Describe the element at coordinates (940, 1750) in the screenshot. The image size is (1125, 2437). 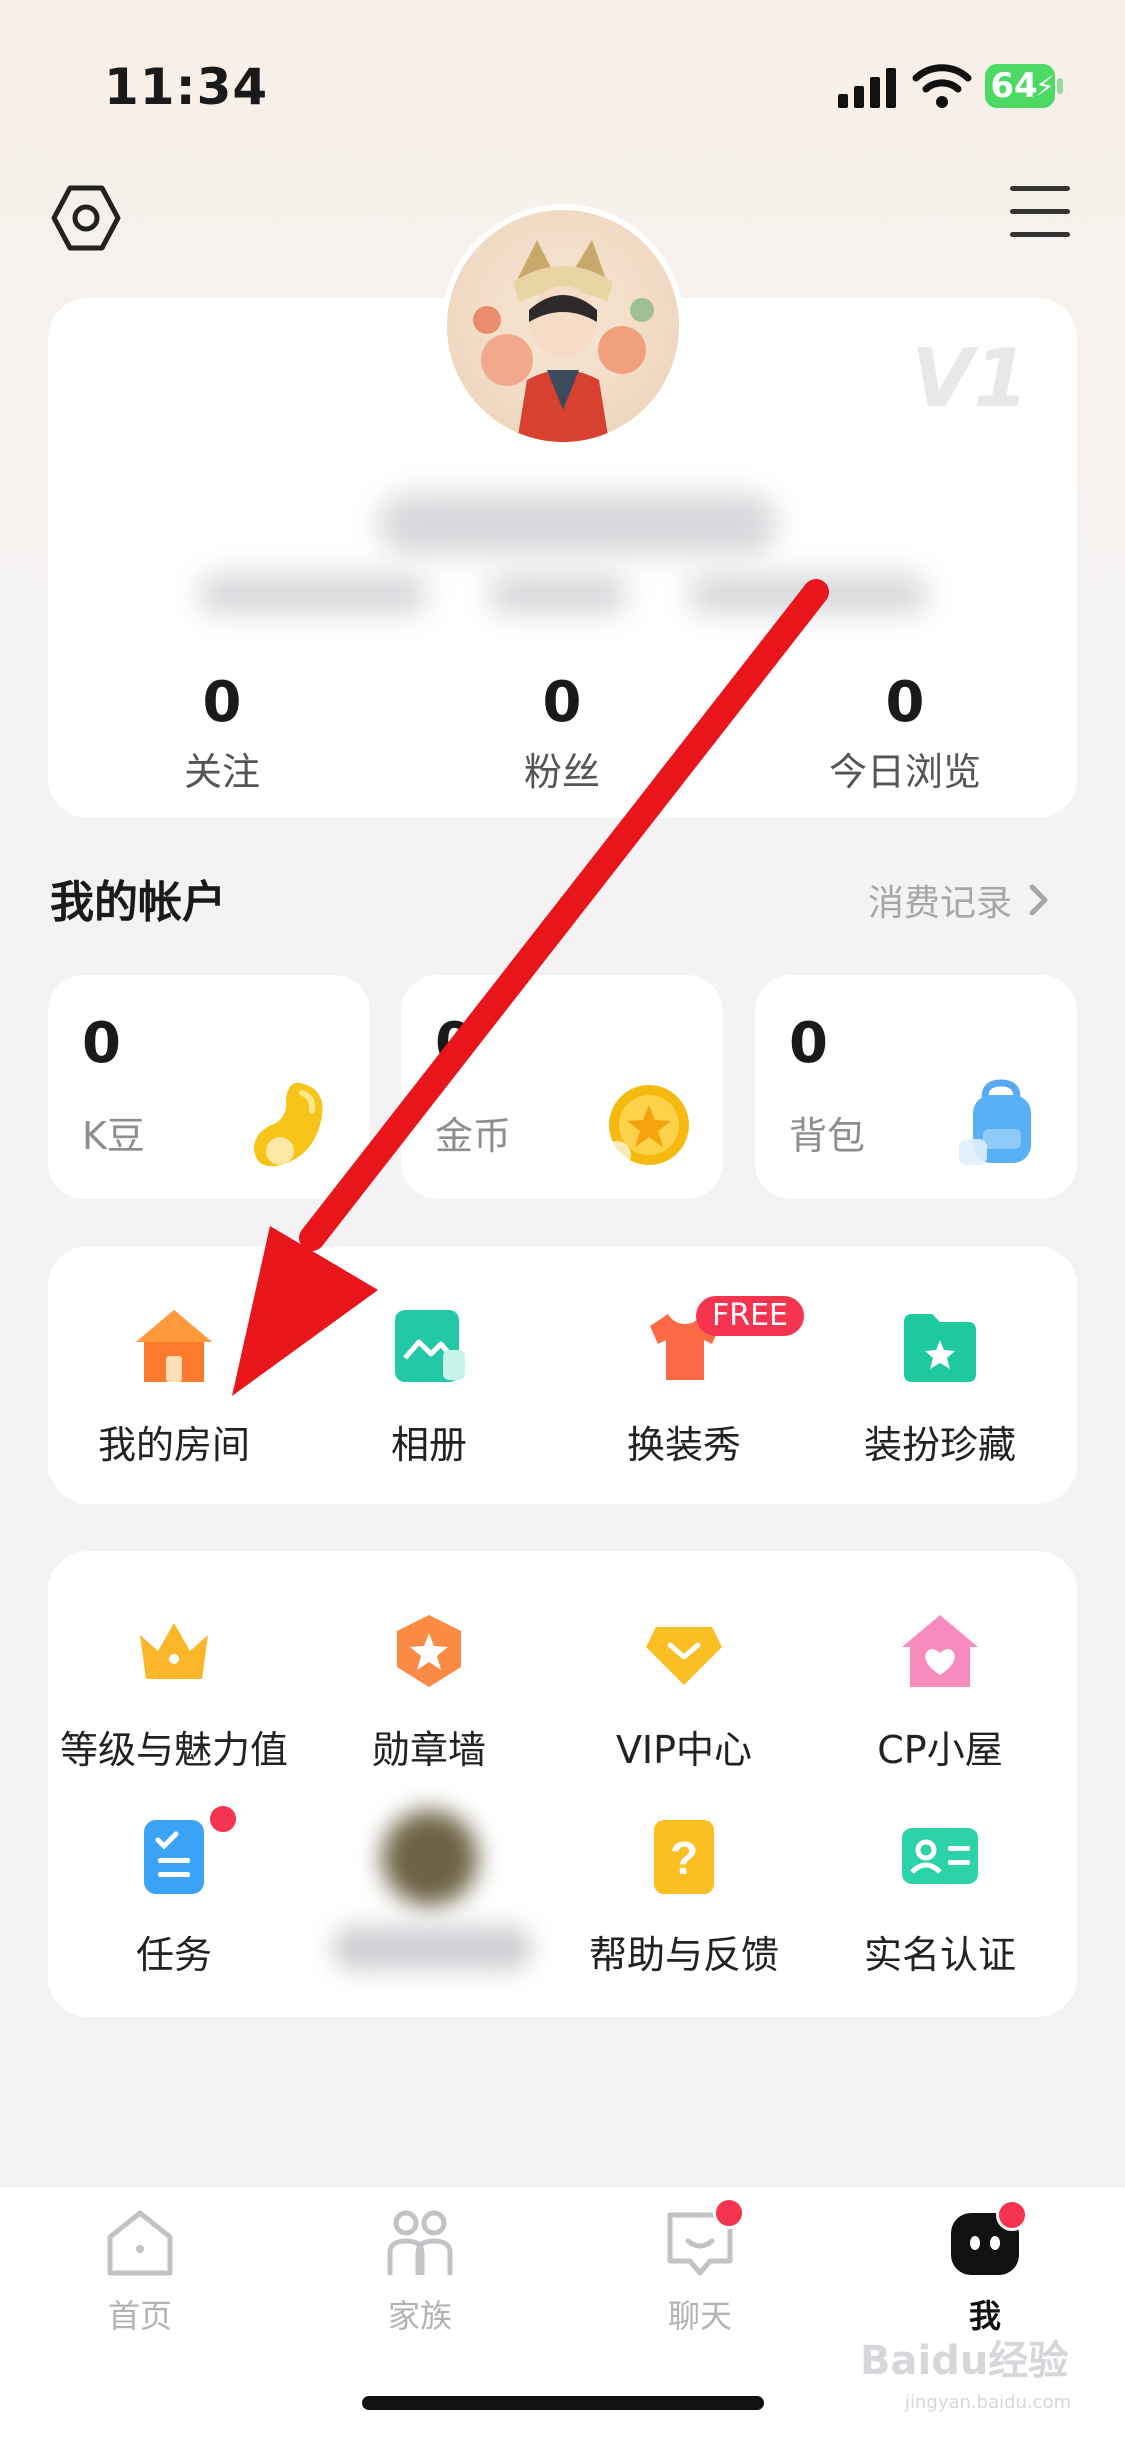
I see `service-label: CP小屋` at that location.